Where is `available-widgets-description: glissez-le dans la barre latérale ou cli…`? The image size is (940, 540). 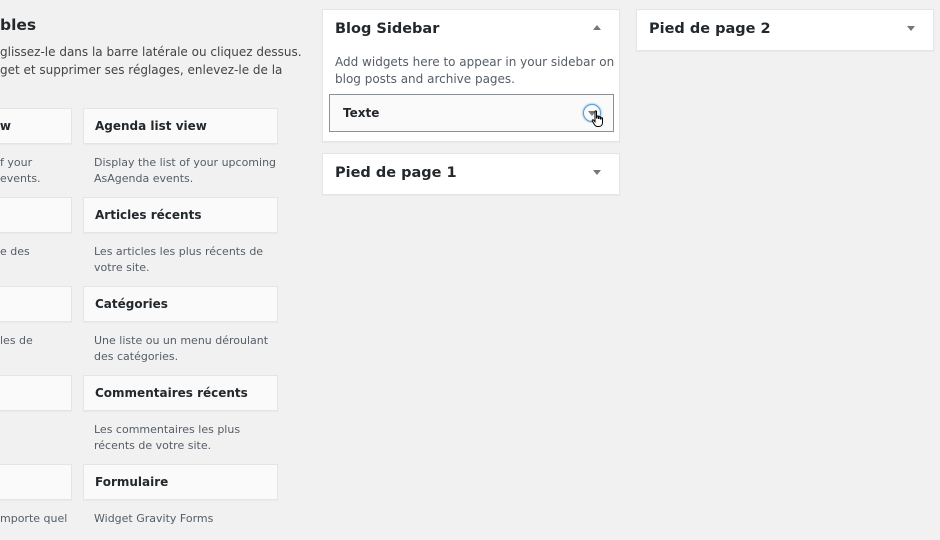 available-widgets-description: glissez-le dans la barre latérale ou cli… is located at coordinates (151, 61).